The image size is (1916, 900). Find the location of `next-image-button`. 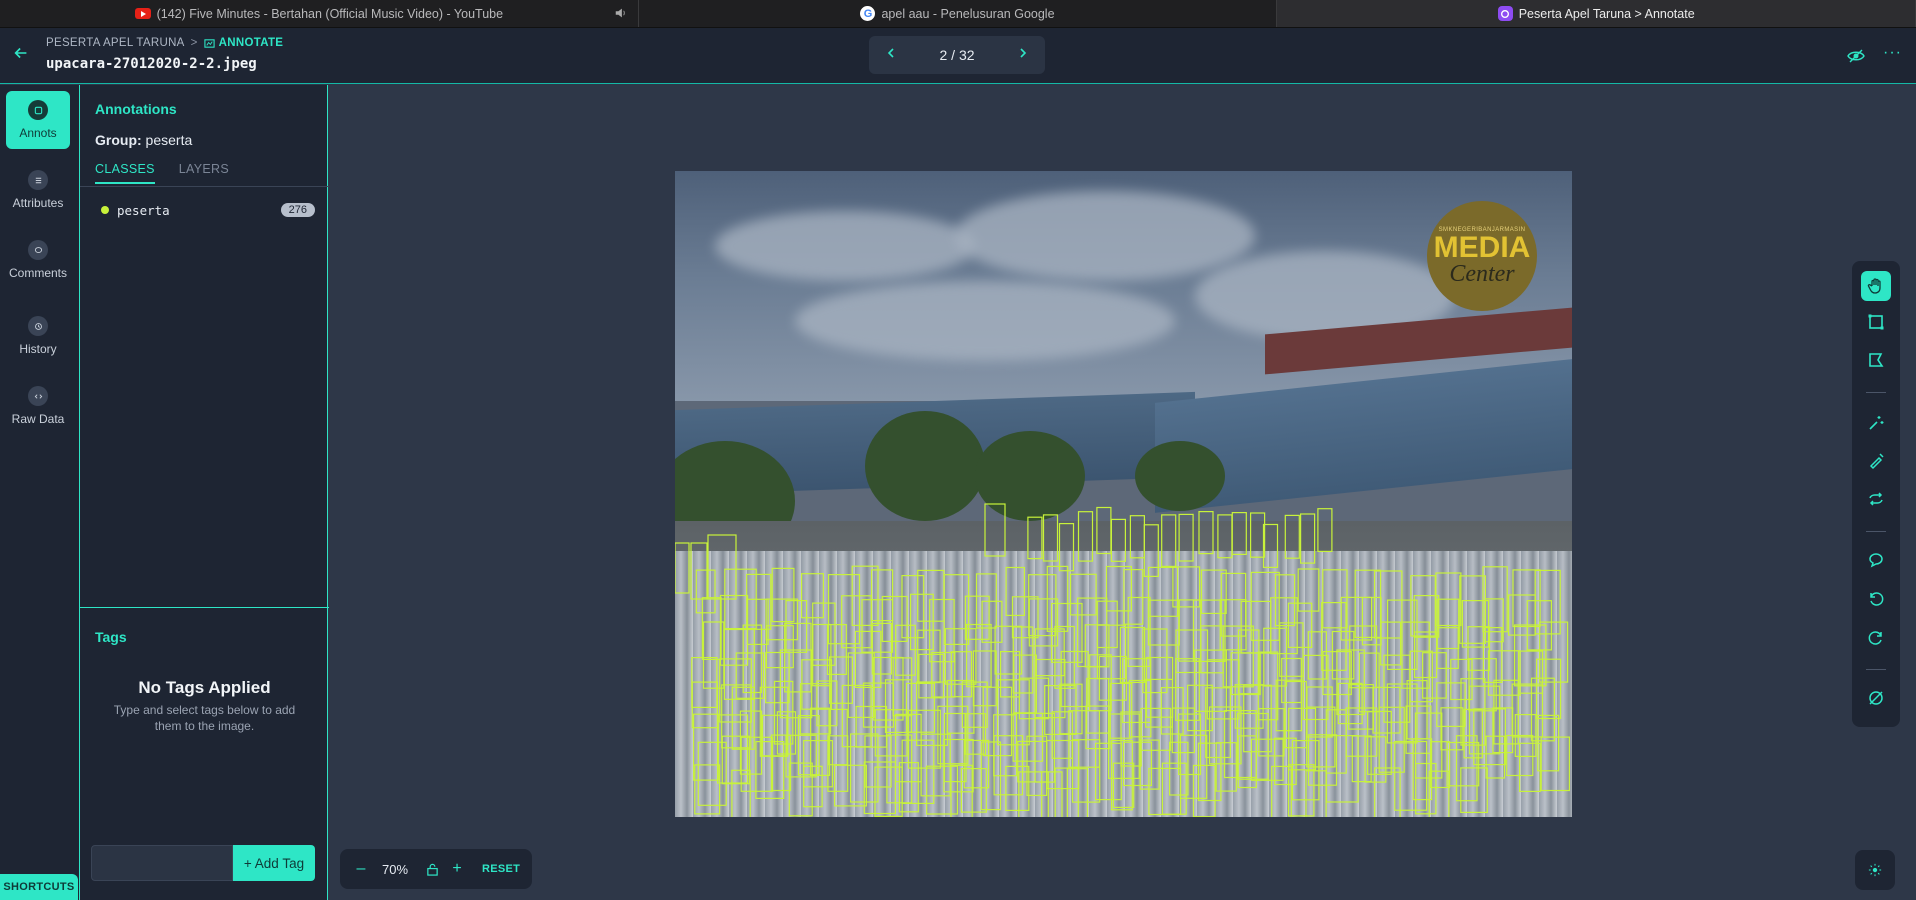

next-image-button is located at coordinates (1023, 55).